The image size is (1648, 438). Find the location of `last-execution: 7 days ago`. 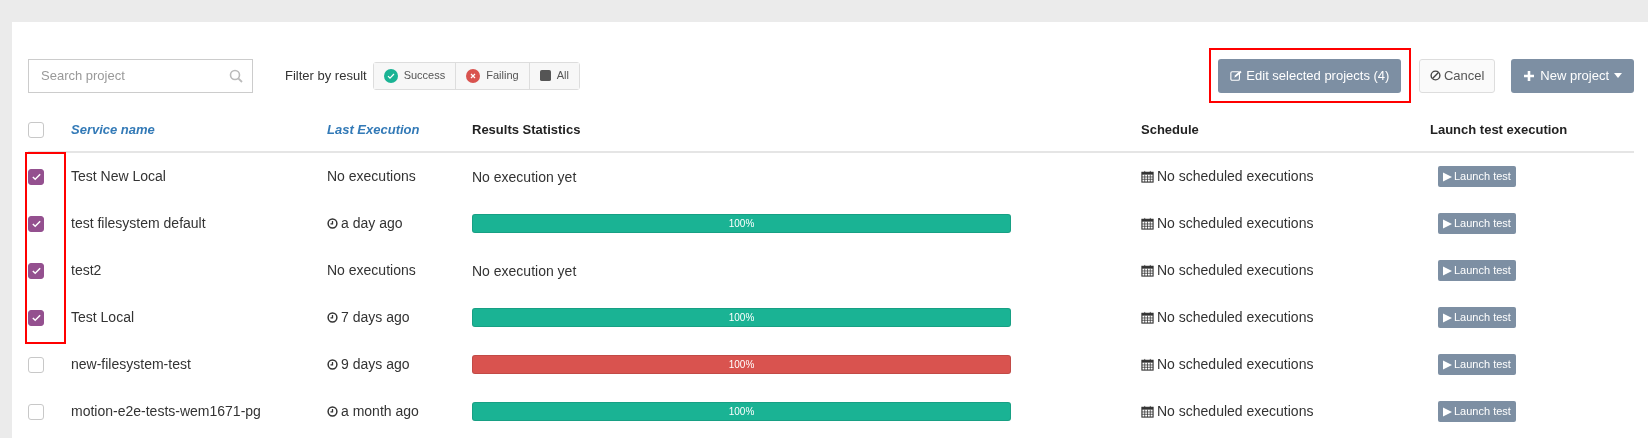

last-execution: 7 days ago is located at coordinates (375, 317).